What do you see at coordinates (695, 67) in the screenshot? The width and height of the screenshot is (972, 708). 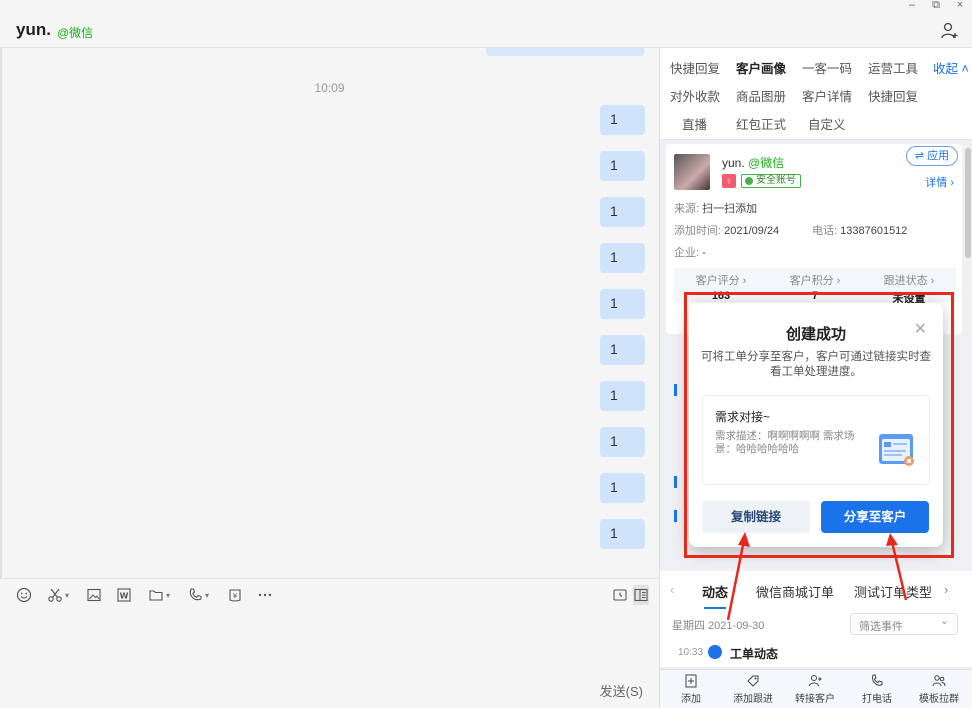 I see `tab-quick-reply: 快捷回复` at bounding box center [695, 67].